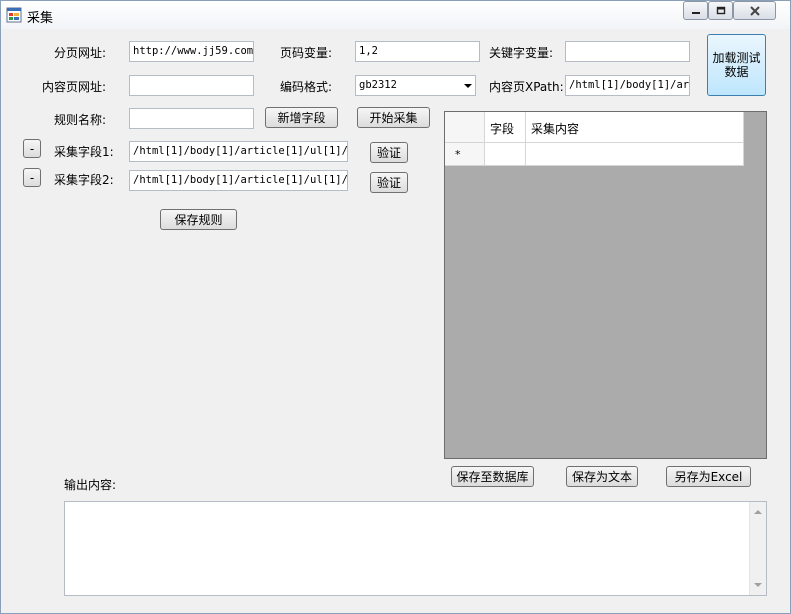 The height and width of the screenshot is (614, 791). Describe the element at coordinates (708, 476) in the screenshot. I see `save-as-excel-button: 另存为Excel` at that location.